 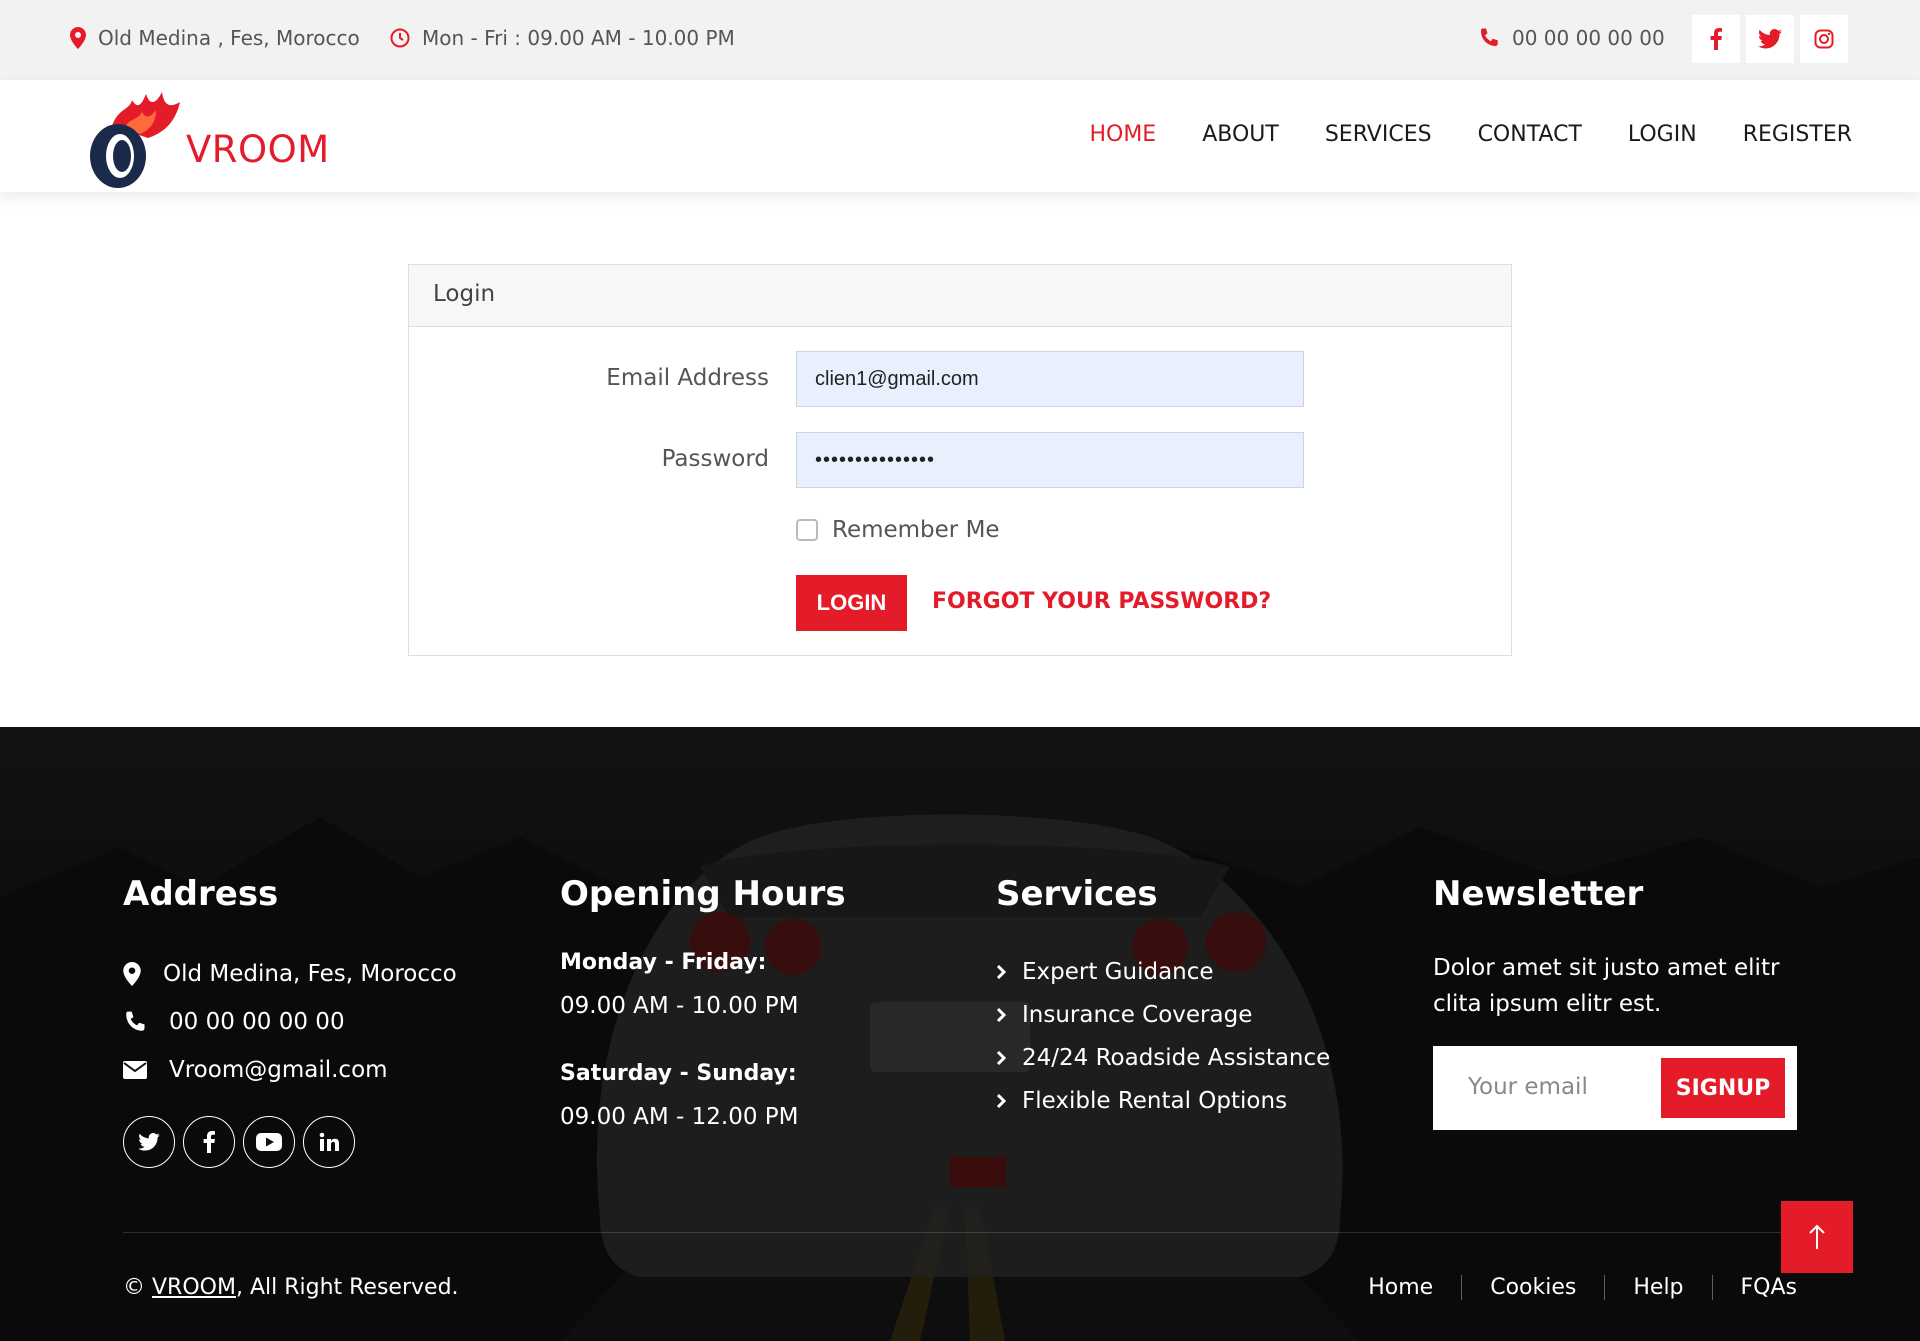 What do you see at coordinates (715, 459) in the screenshot?
I see `password-label: Password` at bounding box center [715, 459].